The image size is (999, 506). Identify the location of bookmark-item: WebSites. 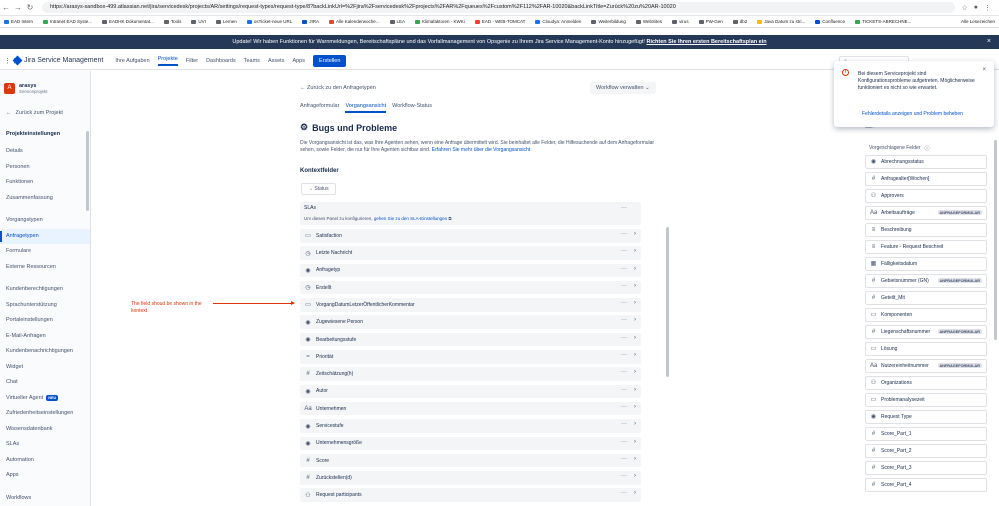
(648, 21).